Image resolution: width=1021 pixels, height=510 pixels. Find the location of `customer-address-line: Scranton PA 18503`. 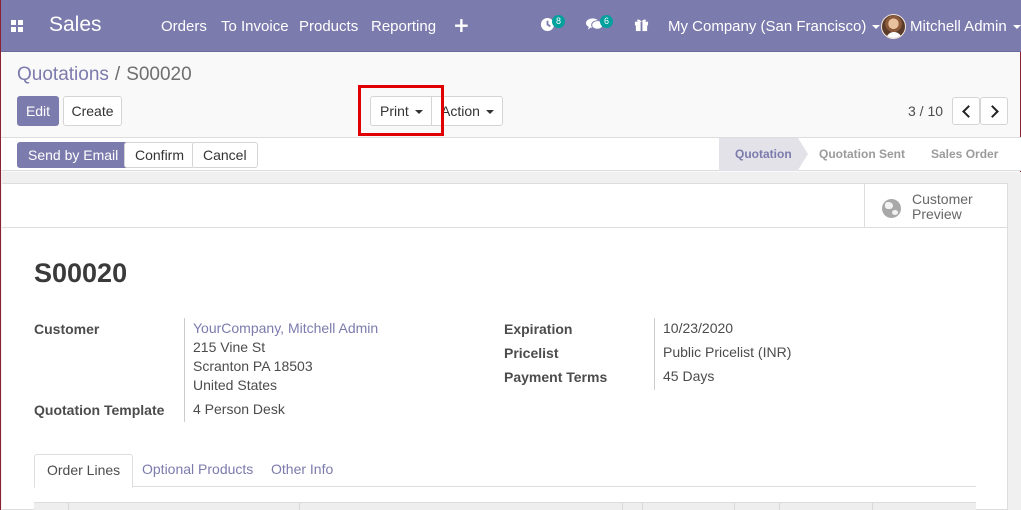

customer-address-line: Scranton PA 18503 is located at coordinates (253, 366).